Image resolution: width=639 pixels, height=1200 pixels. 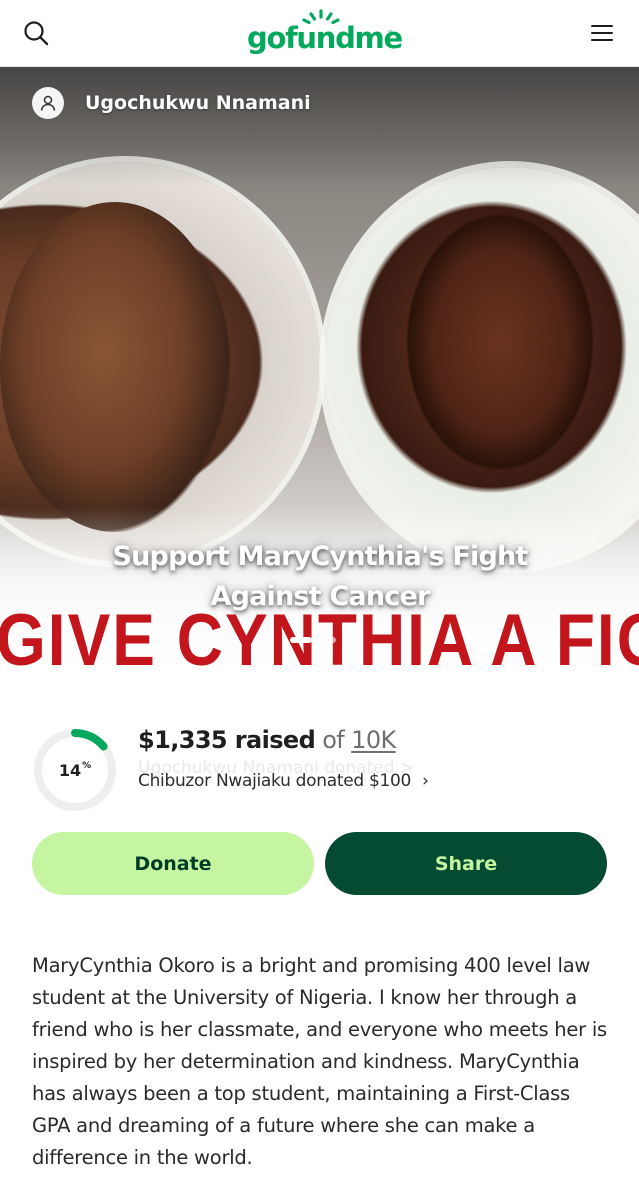 What do you see at coordinates (425, 781) in the screenshot?
I see `chevron-right-icon: ›` at bounding box center [425, 781].